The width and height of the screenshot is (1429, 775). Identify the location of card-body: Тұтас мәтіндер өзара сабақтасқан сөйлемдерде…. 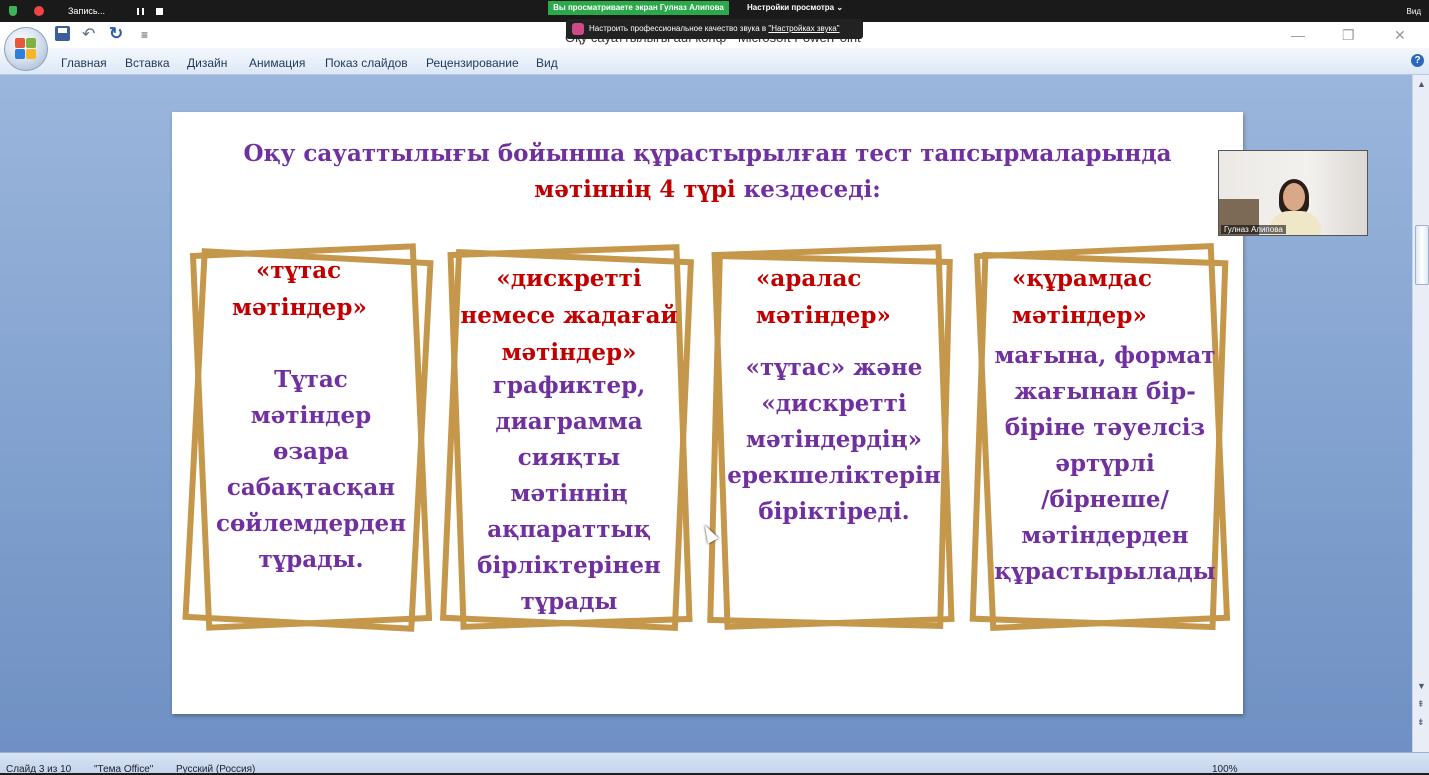
(311, 469).